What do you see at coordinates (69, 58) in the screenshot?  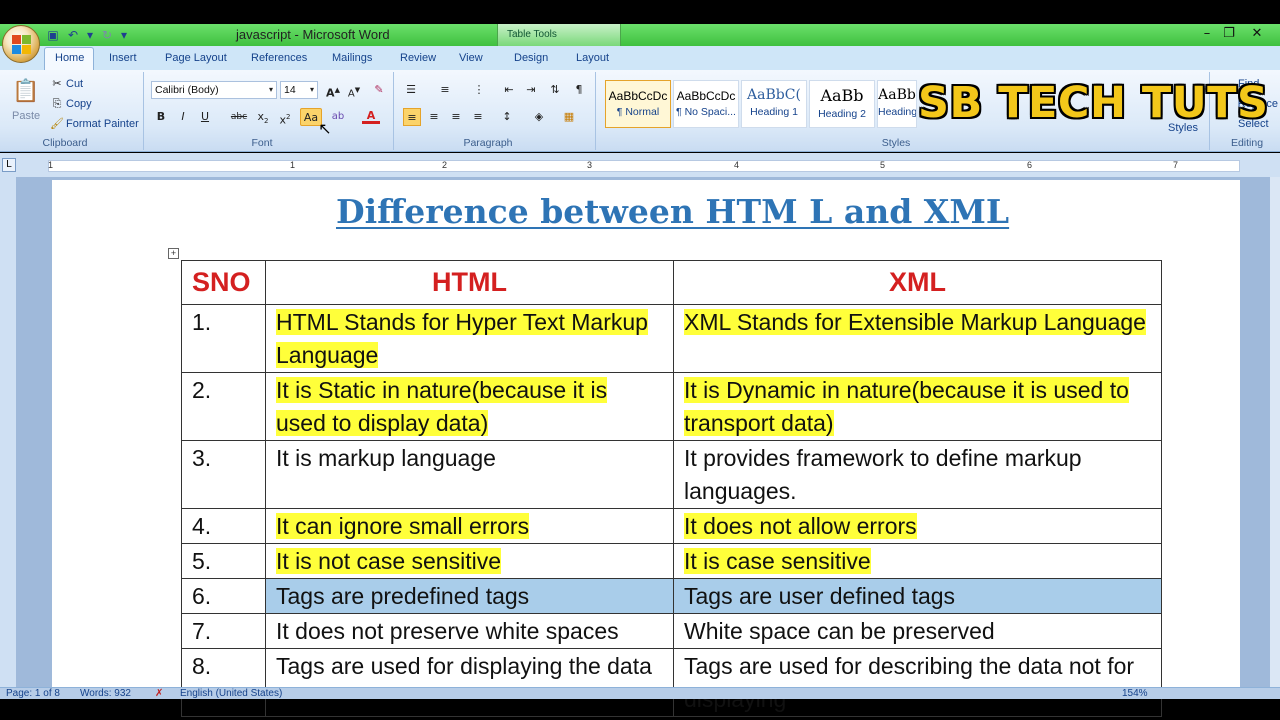 I see `tab-home: Home` at bounding box center [69, 58].